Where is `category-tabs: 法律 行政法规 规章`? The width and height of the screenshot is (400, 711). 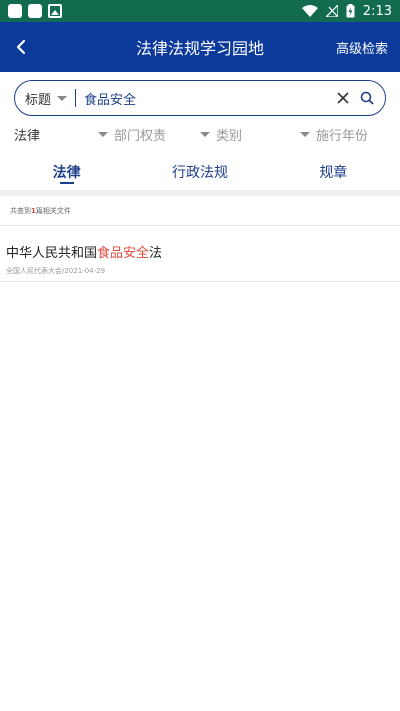 category-tabs: 法律 行政法规 规章 is located at coordinates (200, 173).